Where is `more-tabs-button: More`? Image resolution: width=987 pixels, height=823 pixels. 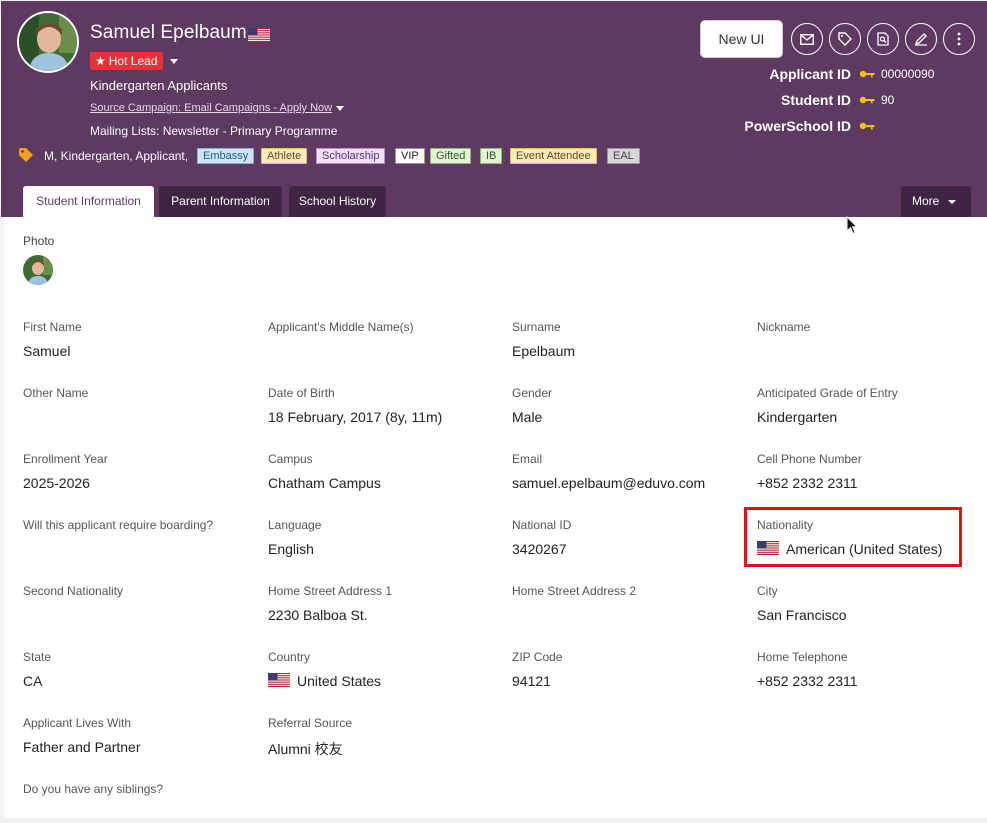 more-tabs-button: More is located at coordinates (936, 201).